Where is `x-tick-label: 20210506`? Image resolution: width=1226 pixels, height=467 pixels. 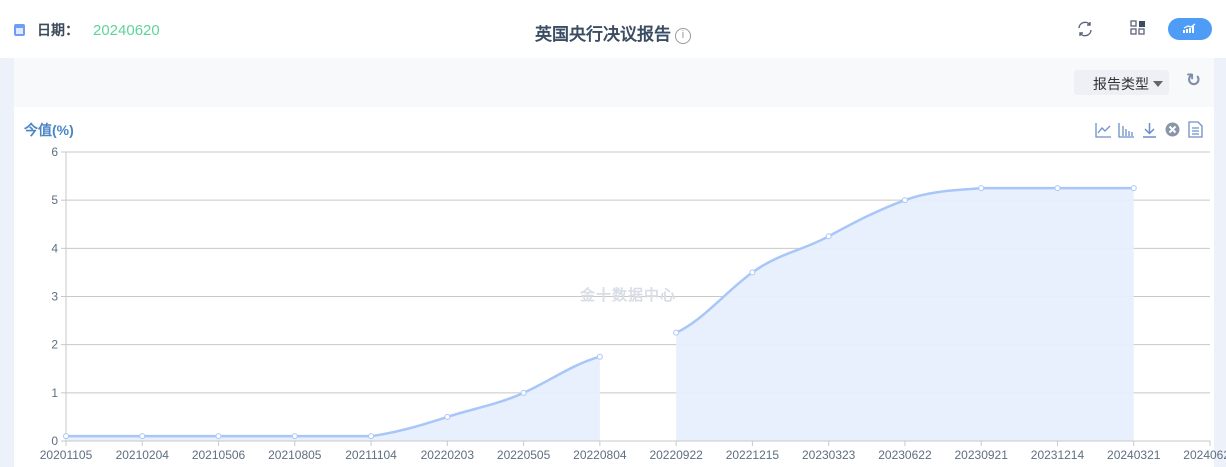
x-tick-label: 20210506 is located at coordinates (219, 455).